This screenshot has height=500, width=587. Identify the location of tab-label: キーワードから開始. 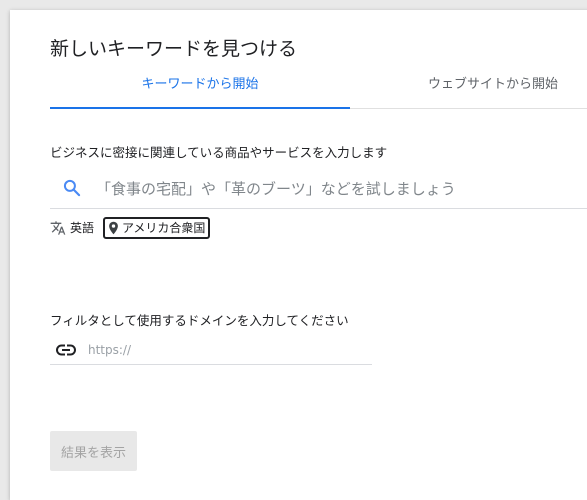
(200, 84).